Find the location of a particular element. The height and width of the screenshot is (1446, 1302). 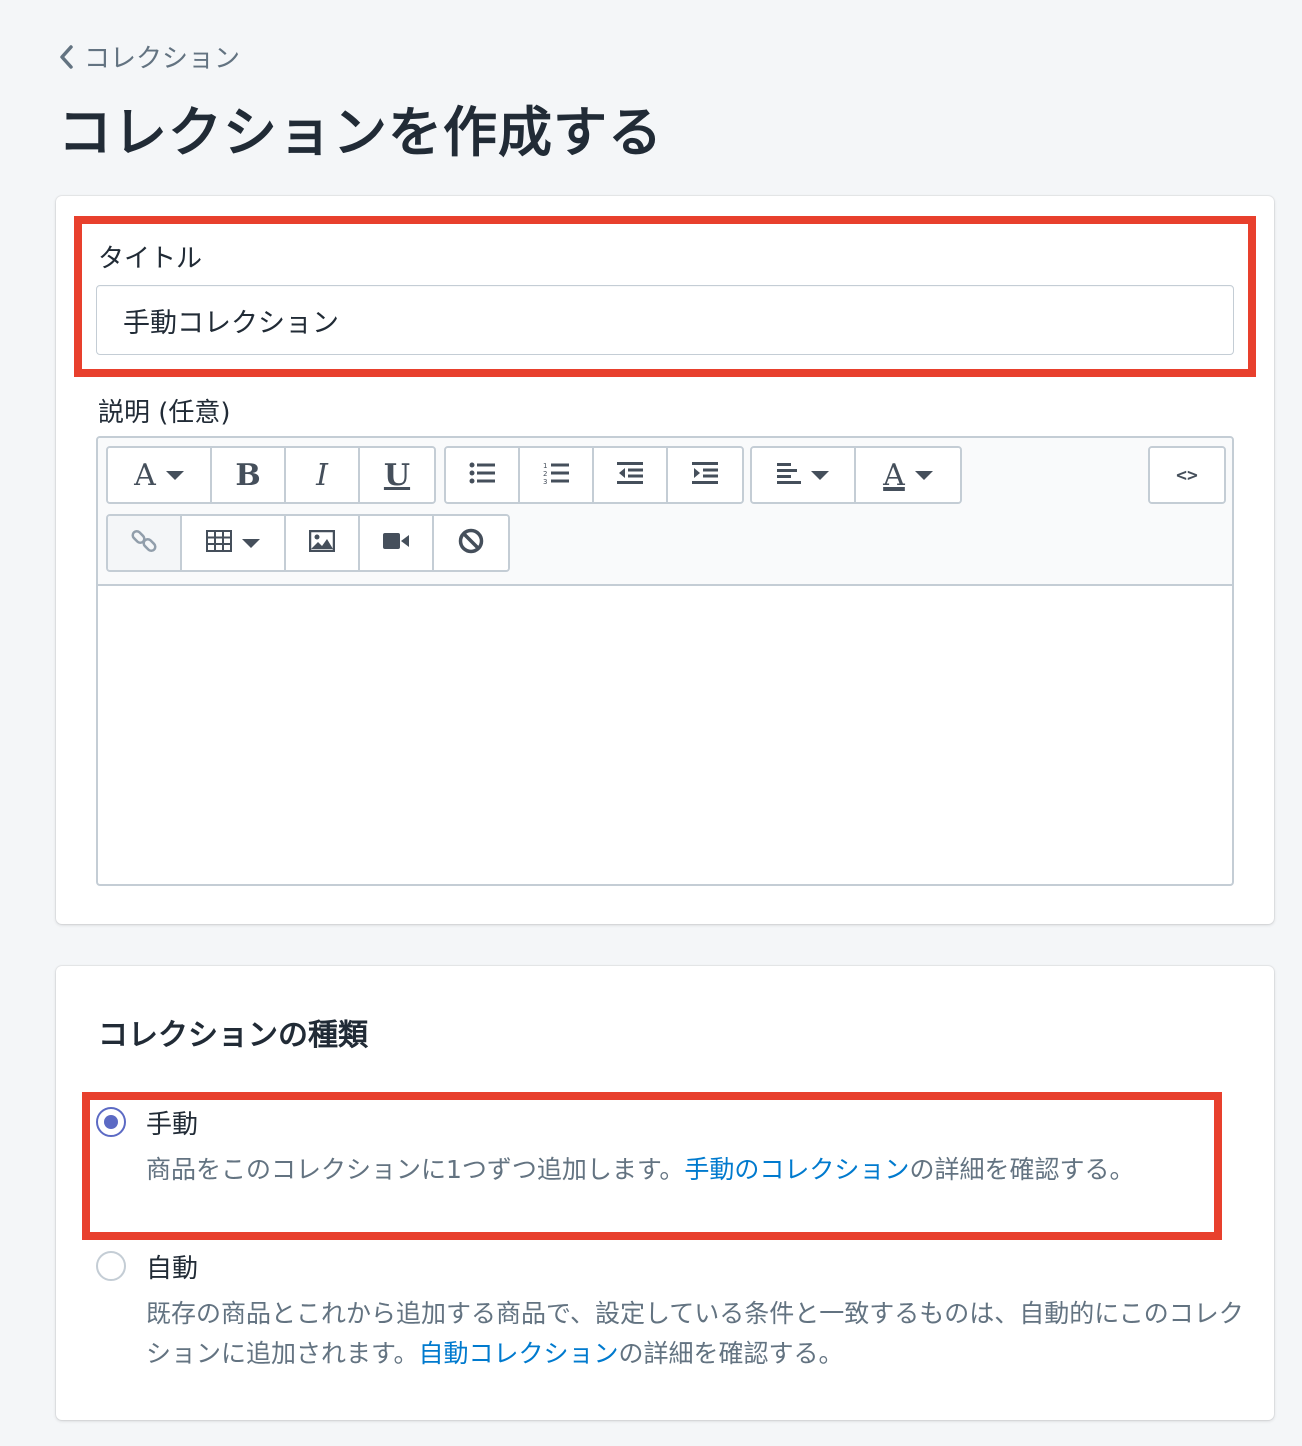

image-icon is located at coordinates (322, 542).